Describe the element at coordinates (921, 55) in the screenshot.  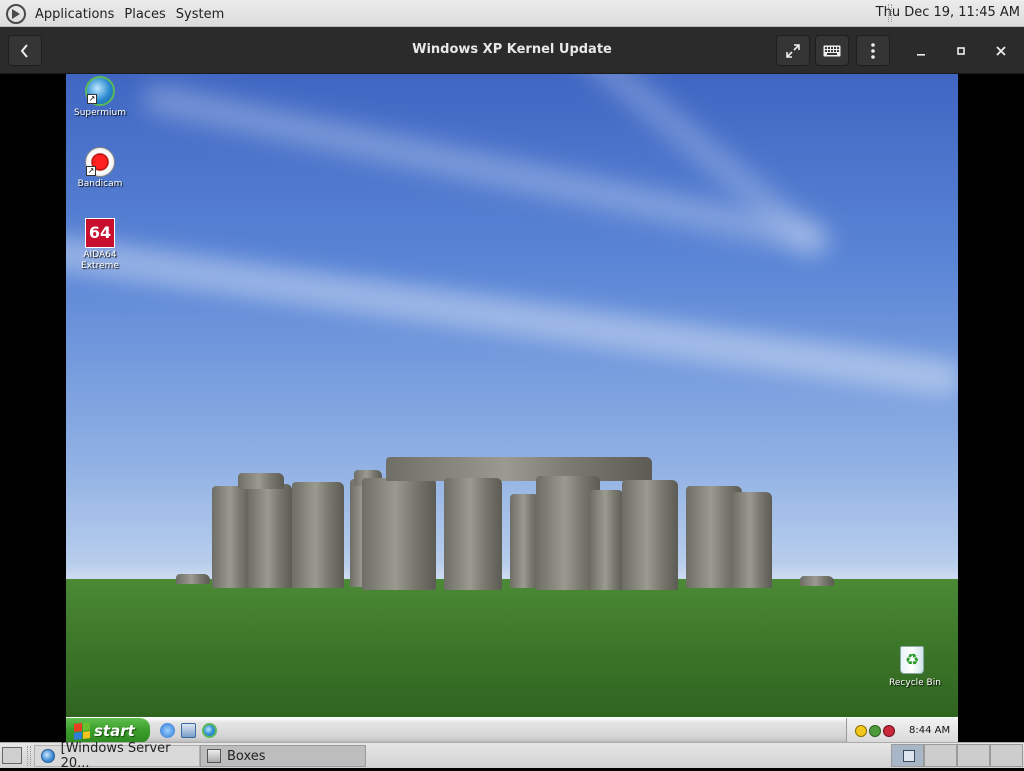
I see `minimize-icon` at that location.